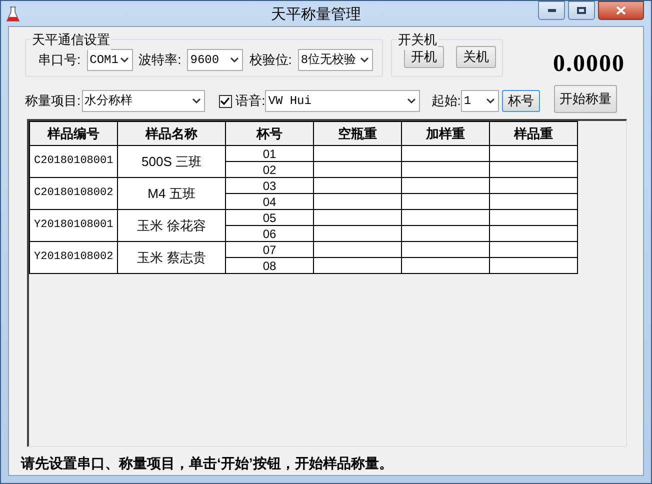 This screenshot has height=484, width=652. Describe the element at coordinates (74, 258) in the screenshot. I see `table-cell: Y20180108002` at that location.